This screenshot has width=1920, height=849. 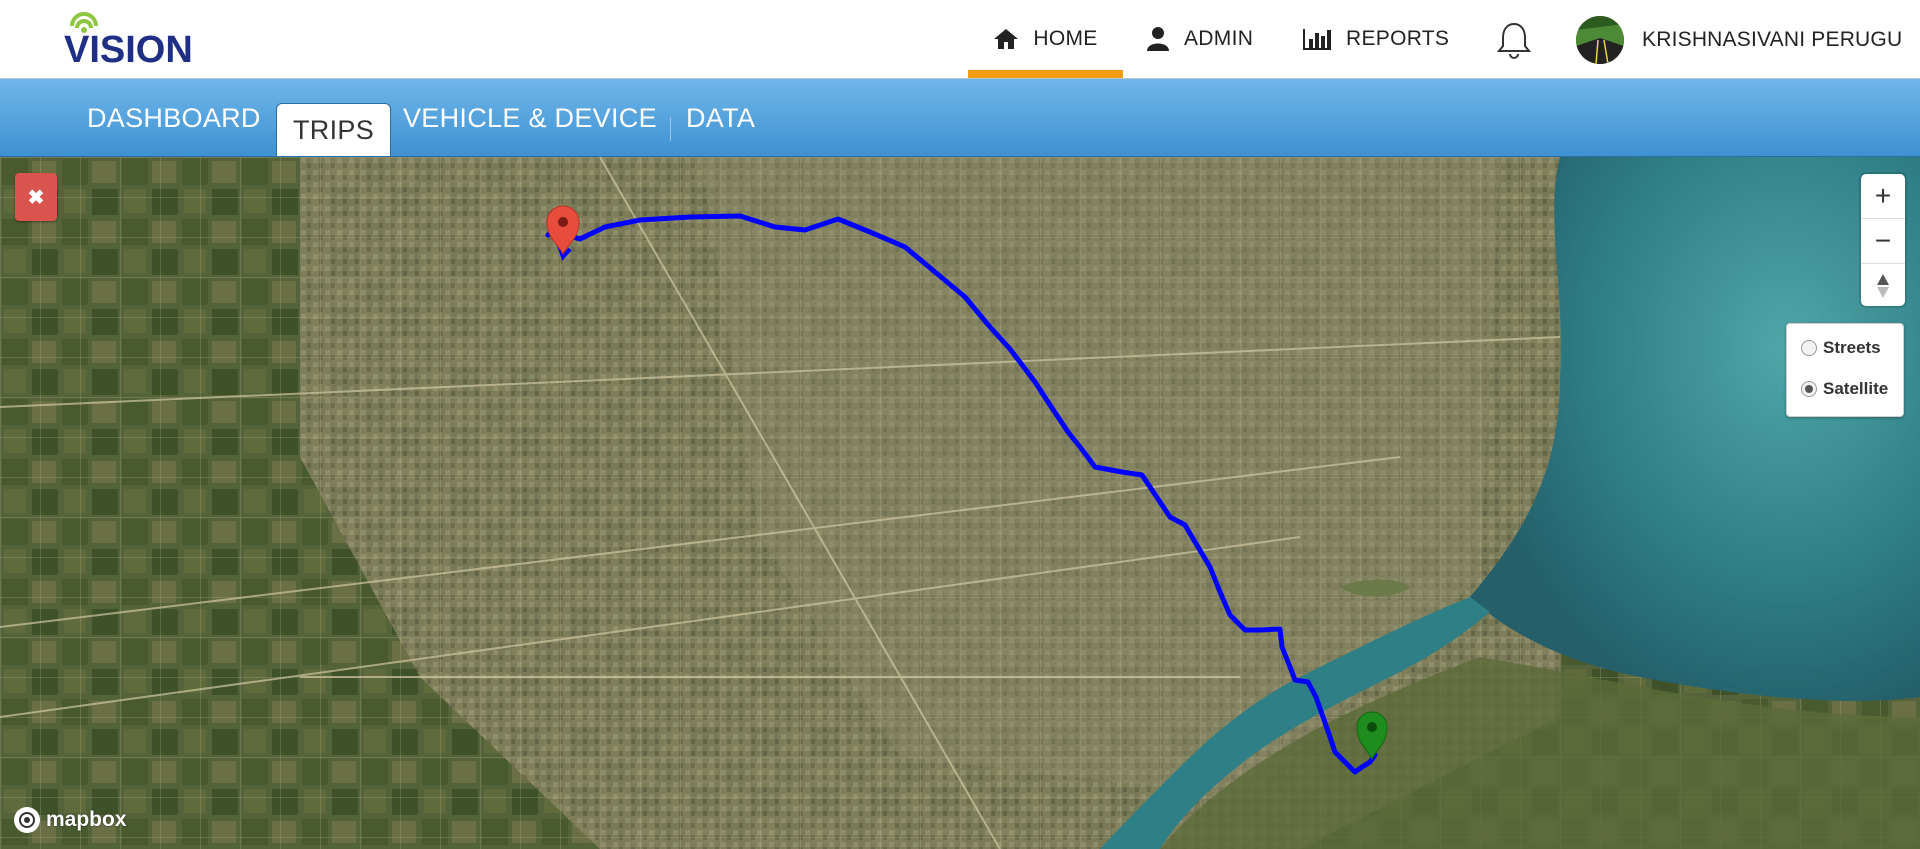 What do you see at coordinates (670, 129) in the screenshot?
I see `tab-divider` at bounding box center [670, 129].